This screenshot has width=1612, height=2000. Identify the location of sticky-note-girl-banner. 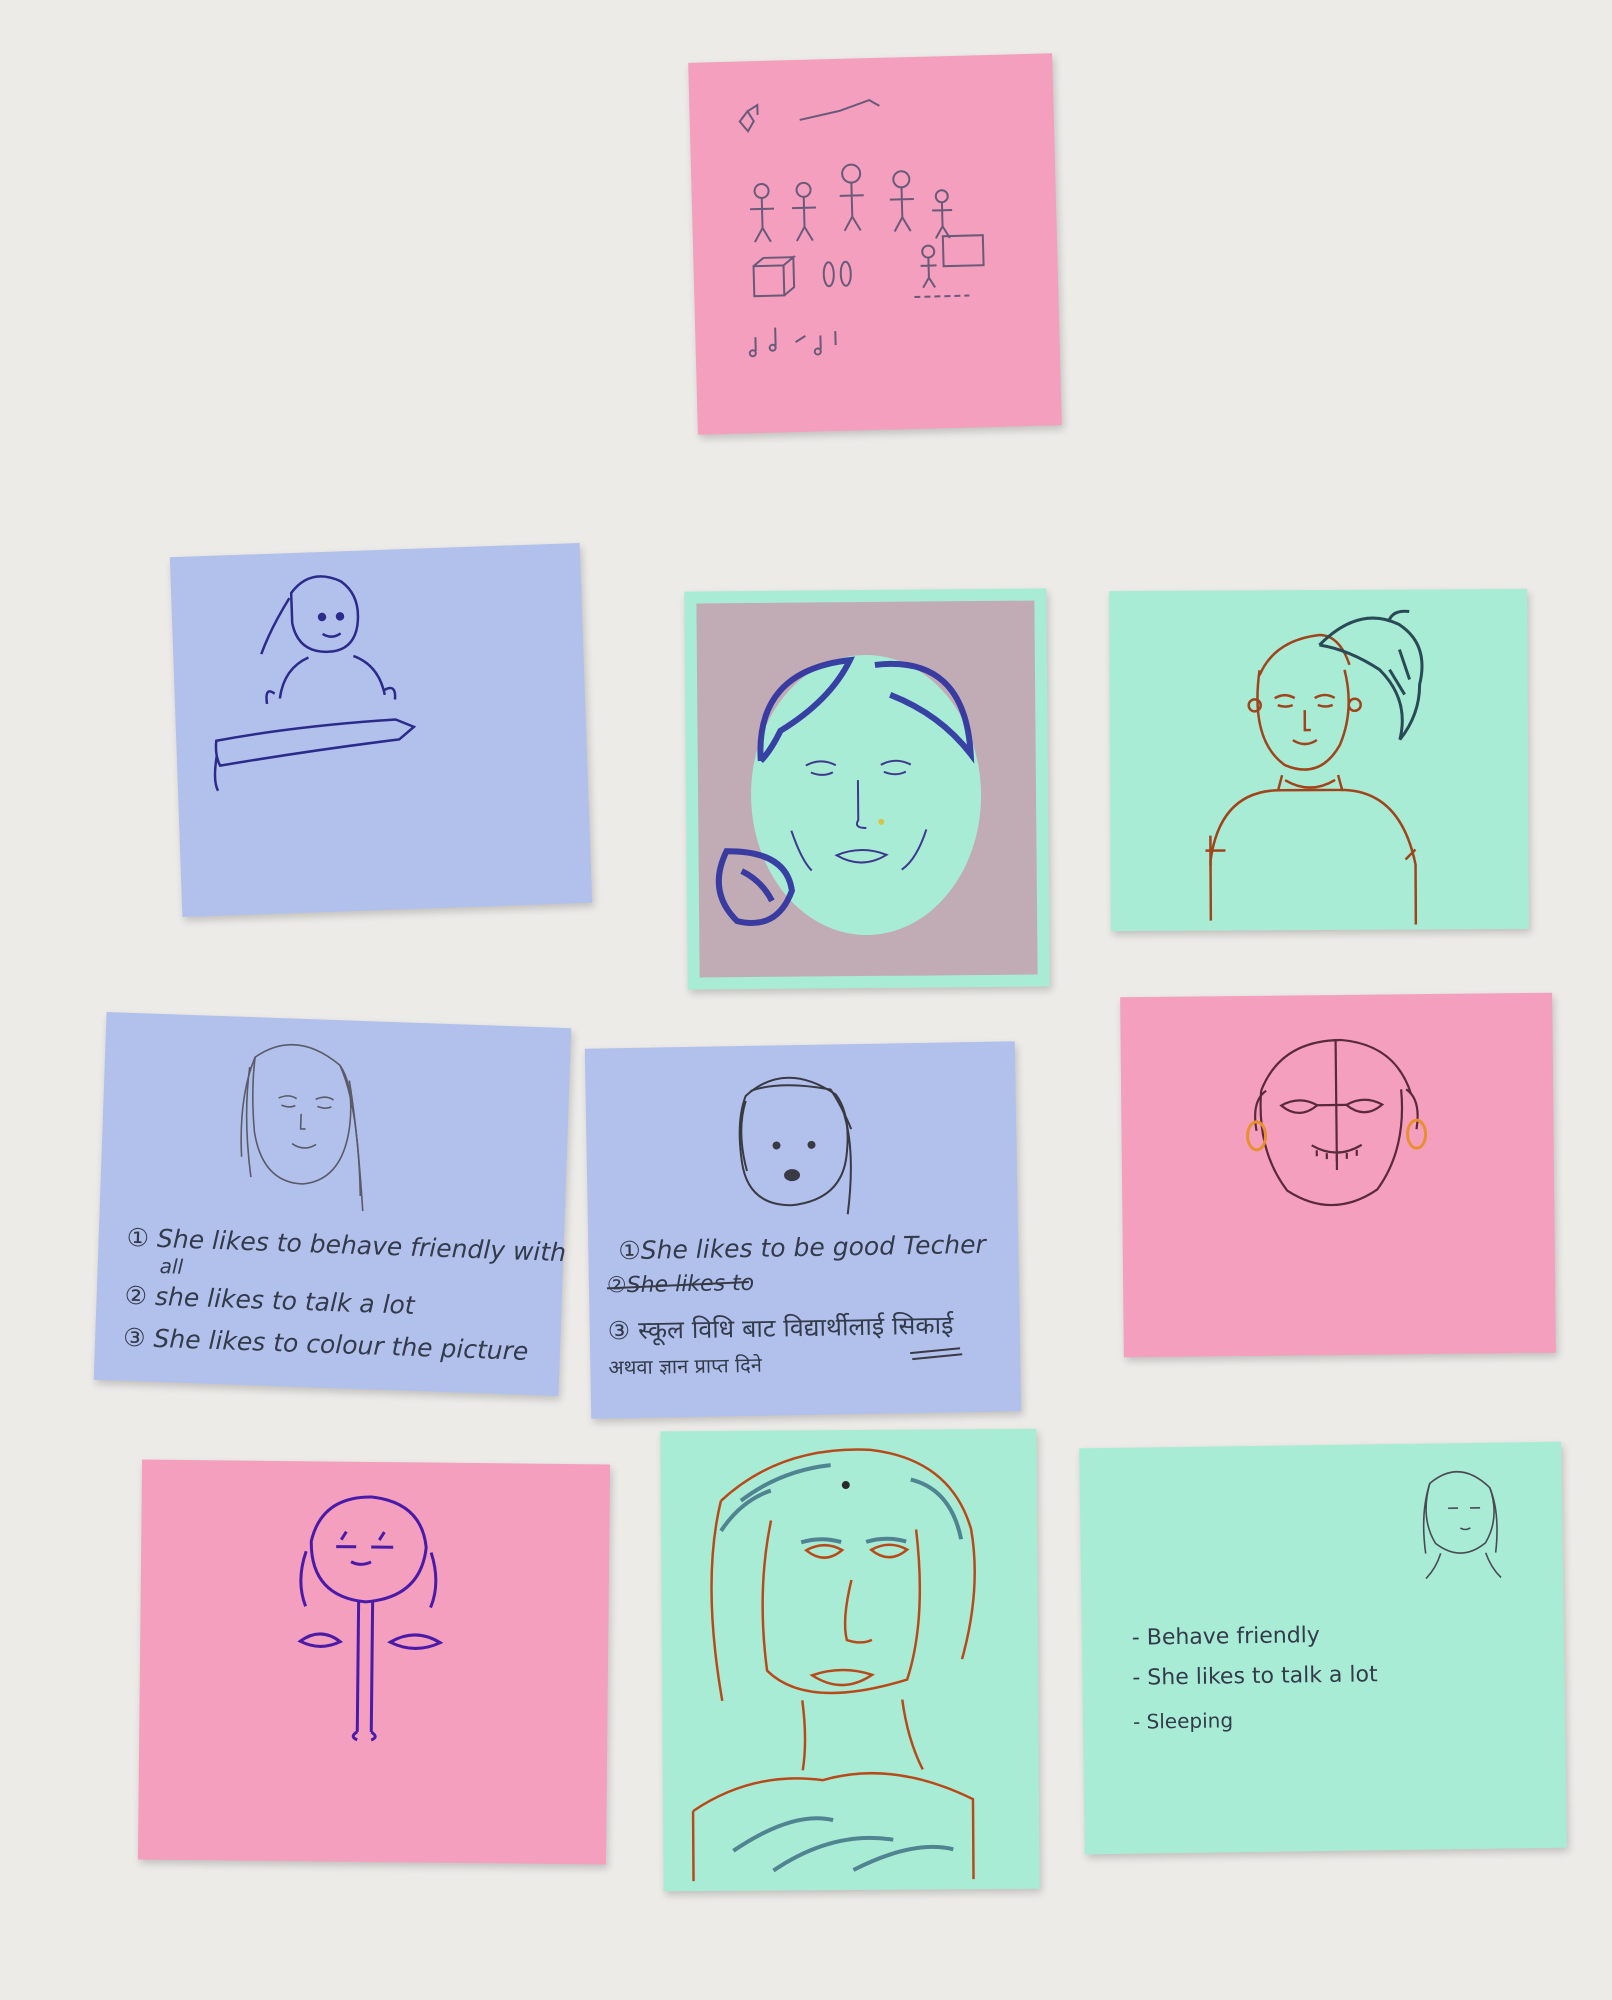
(381, 730).